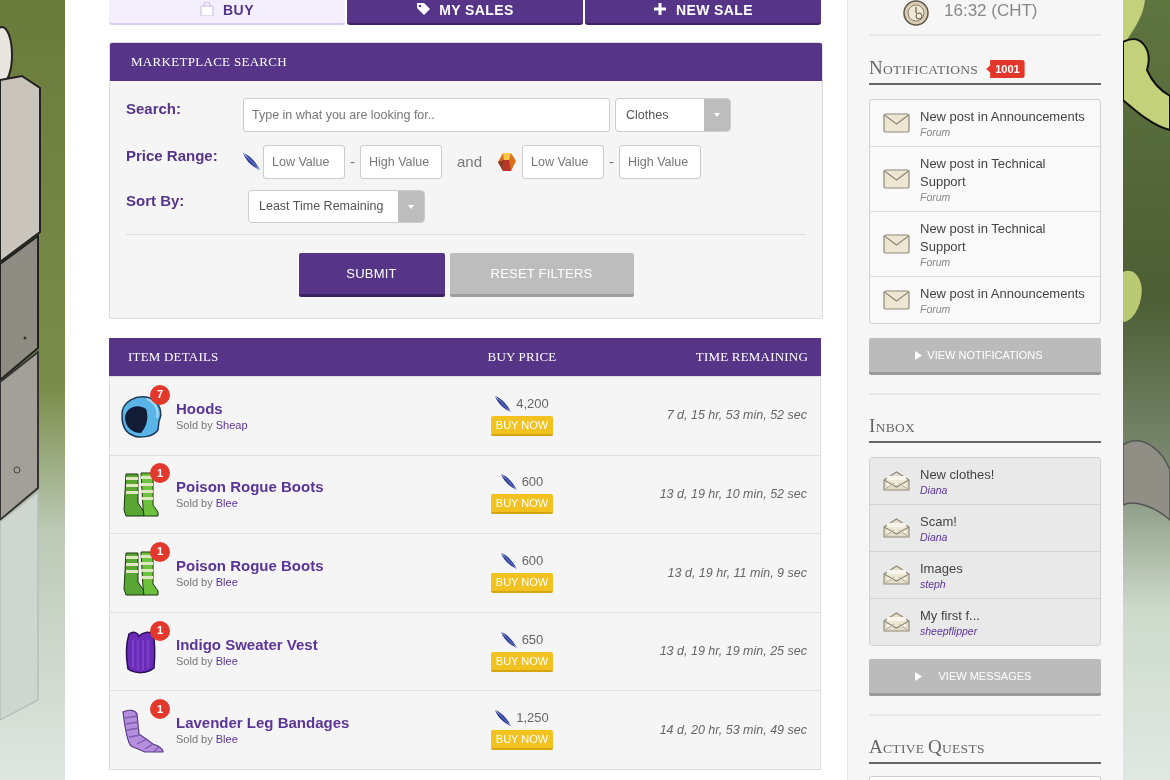 The height and width of the screenshot is (780, 1170). Describe the element at coordinates (939, 522) in the screenshot. I see `message-subject: Scam!` at that location.